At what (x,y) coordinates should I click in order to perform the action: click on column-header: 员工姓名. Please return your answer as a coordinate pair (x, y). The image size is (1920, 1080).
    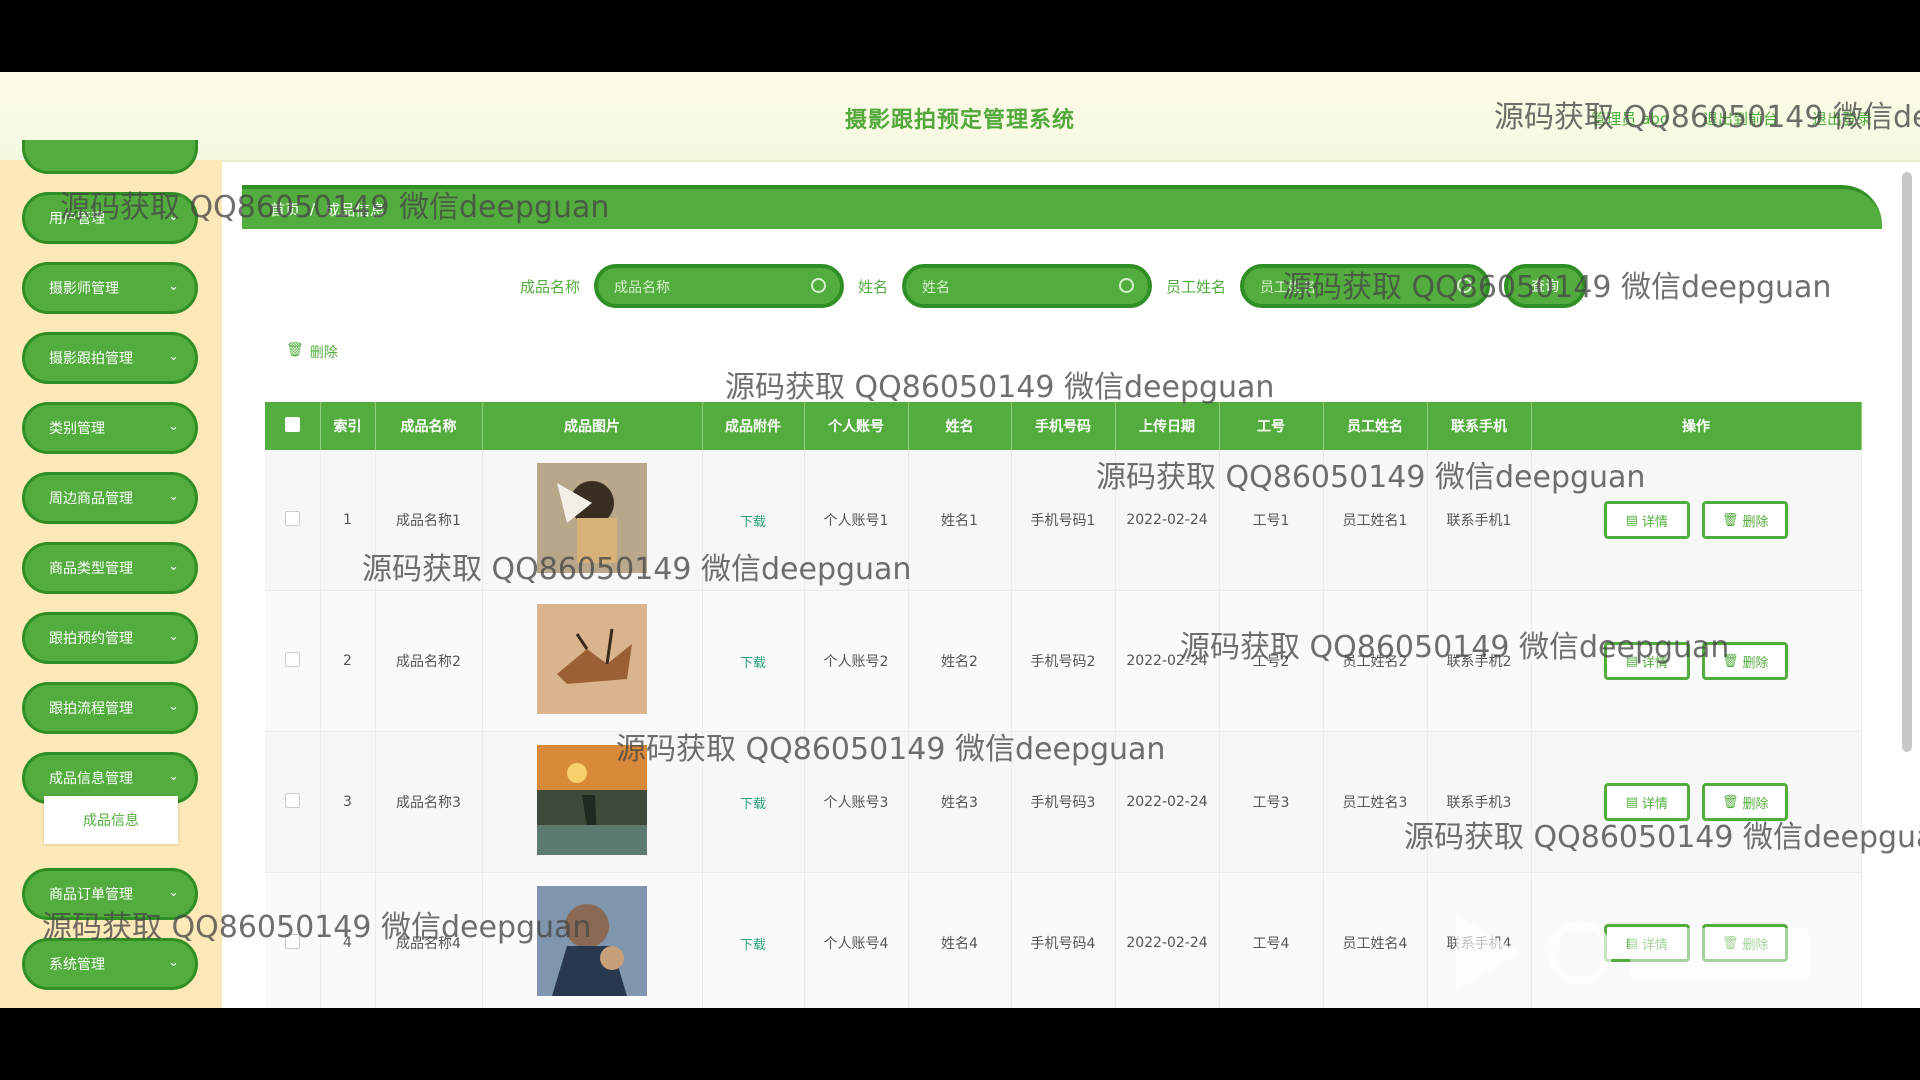
    Looking at the image, I should click on (1375, 426).